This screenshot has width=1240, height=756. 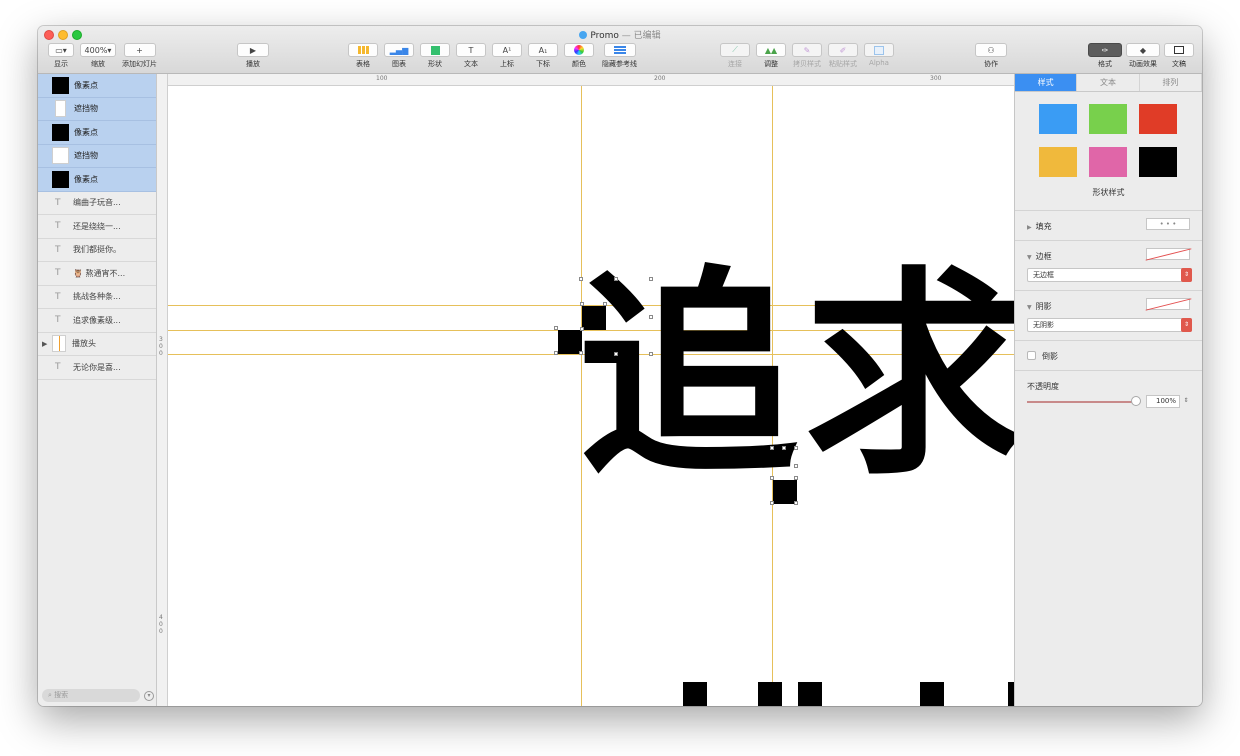 What do you see at coordinates (1179, 50) in the screenshot?
I see `document-button` at bounding box center [1179, 50].